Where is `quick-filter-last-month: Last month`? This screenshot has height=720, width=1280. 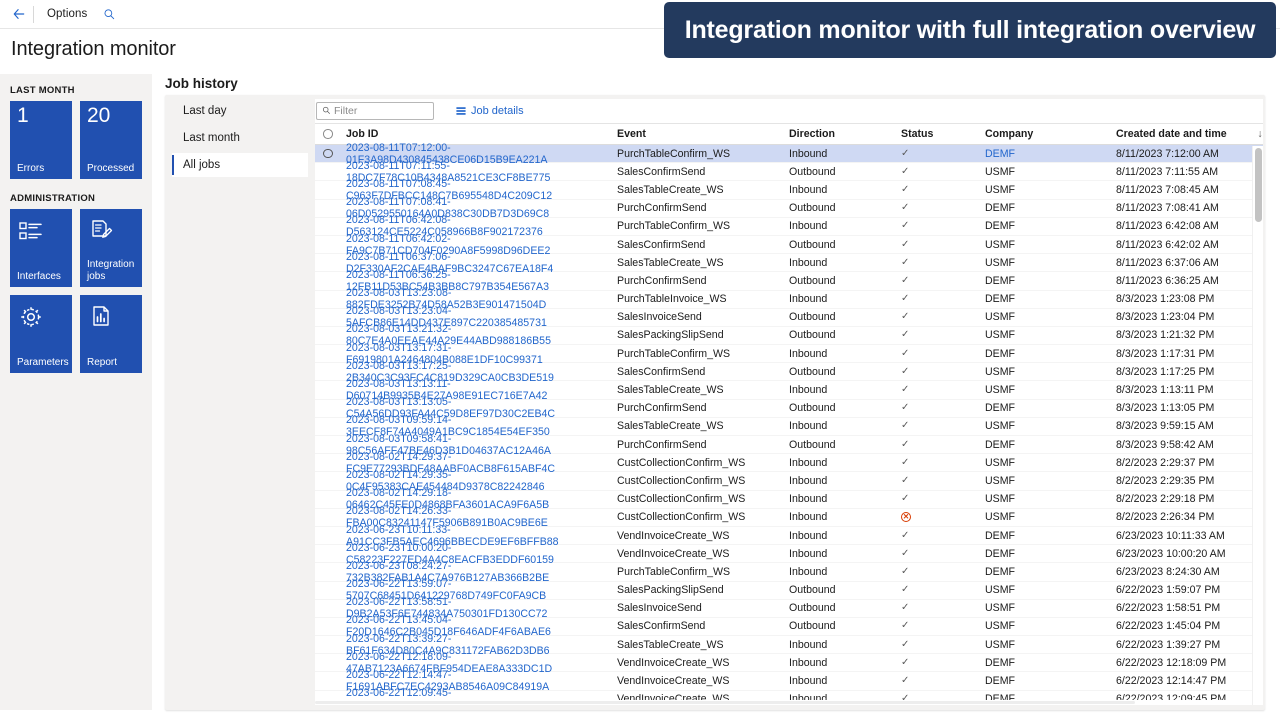
quick-filter-last-month: Last month is located at coordinates (240, 137).